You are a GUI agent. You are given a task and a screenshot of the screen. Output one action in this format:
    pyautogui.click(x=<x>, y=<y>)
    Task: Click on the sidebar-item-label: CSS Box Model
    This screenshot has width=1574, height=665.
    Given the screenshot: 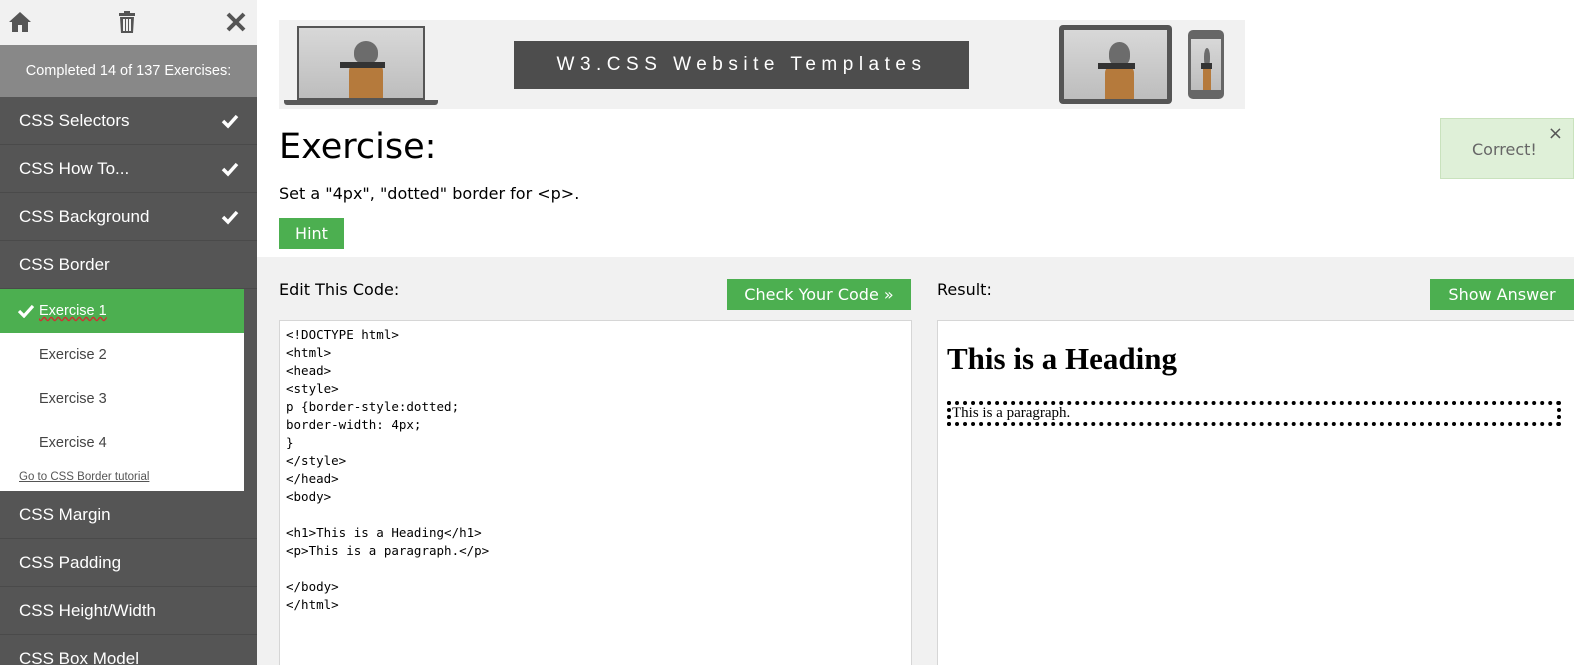 What is the action you would take?
    pyautogui.click(x=79, y=656)
    